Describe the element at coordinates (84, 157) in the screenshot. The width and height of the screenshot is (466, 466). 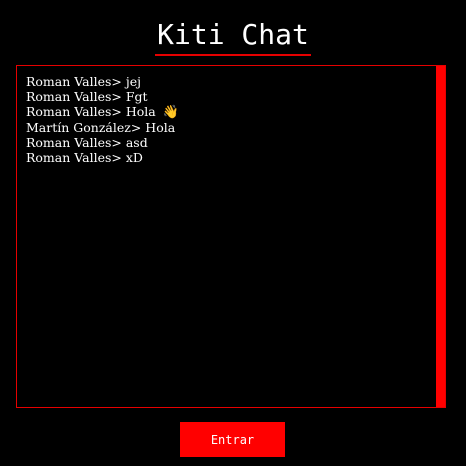
I see `chat-message-text: Roman Valles> xD` at that location.